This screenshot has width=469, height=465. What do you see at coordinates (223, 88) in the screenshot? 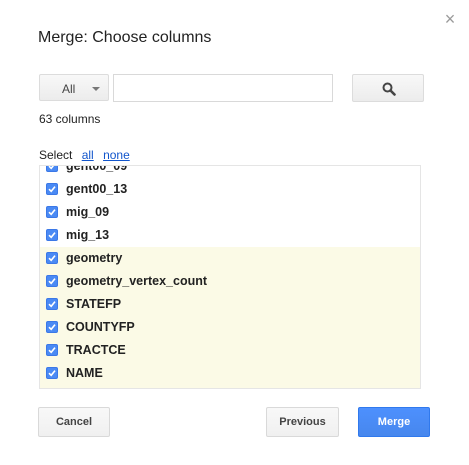
I see `search-input` at bounding box center [223, 88].